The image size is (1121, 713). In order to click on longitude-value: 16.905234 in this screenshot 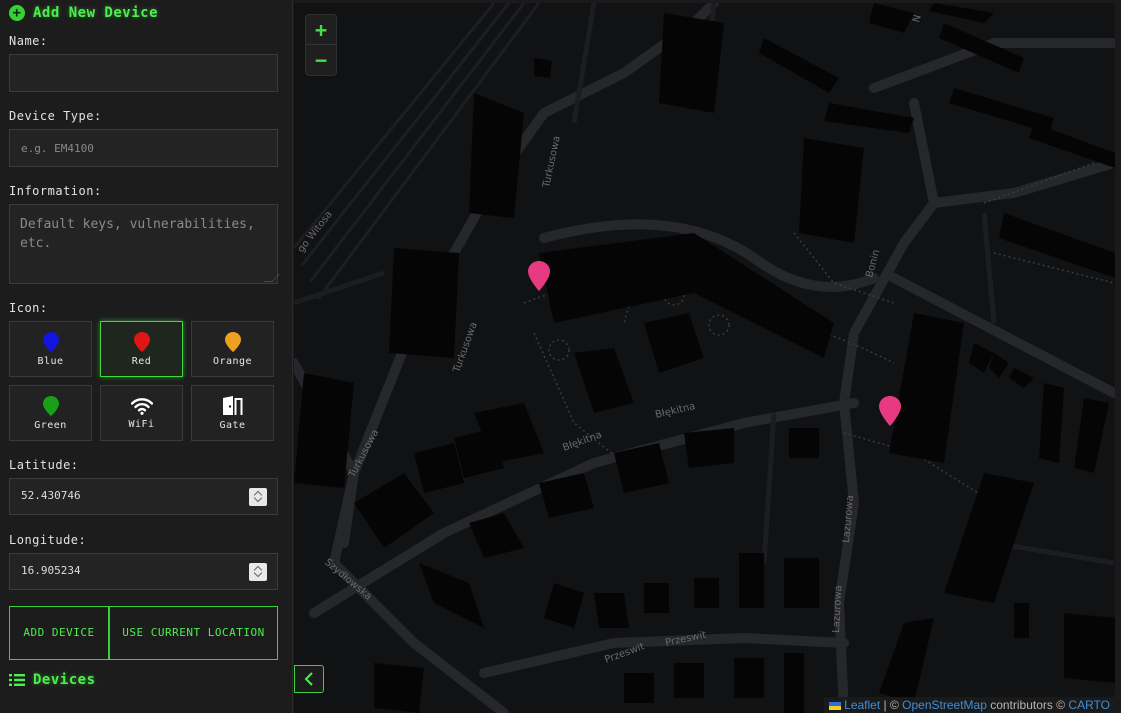, I will do `click(51, 570)`.